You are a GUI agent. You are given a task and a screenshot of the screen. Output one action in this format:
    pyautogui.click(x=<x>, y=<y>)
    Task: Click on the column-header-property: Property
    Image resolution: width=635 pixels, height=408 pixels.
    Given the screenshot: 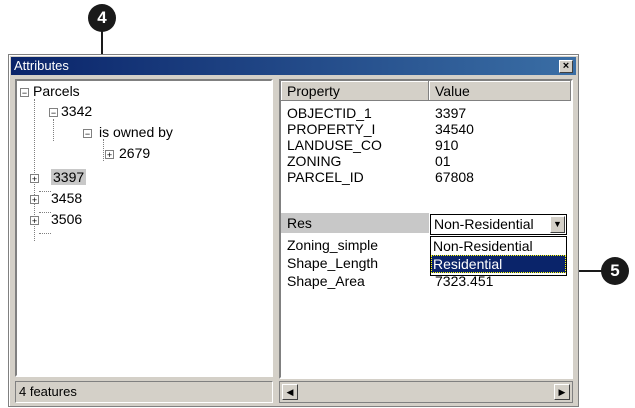 What is the action you would take?
    pyautogui.click(x=355, y=91)
    